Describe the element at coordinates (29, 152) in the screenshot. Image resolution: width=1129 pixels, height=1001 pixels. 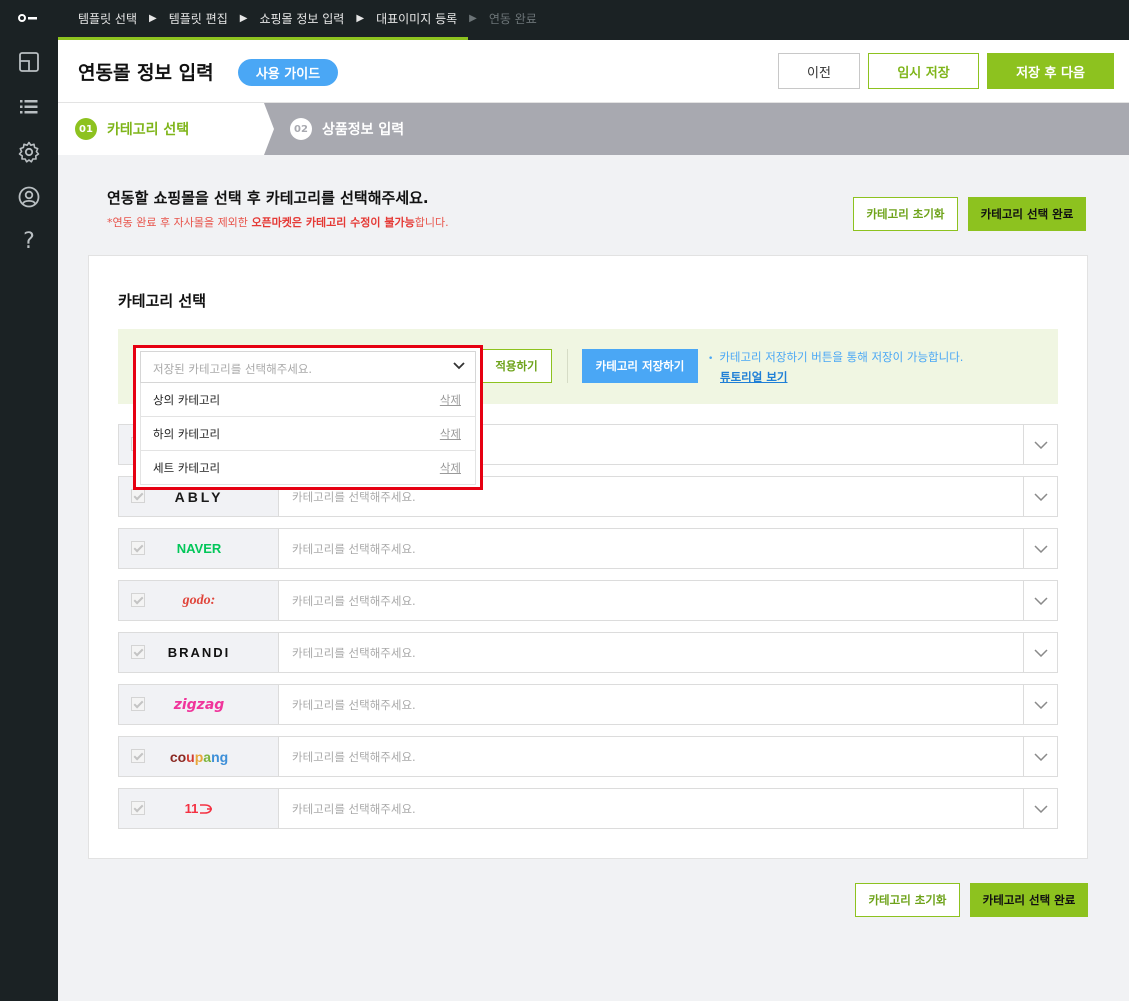
I see `gear-icon` at that location.